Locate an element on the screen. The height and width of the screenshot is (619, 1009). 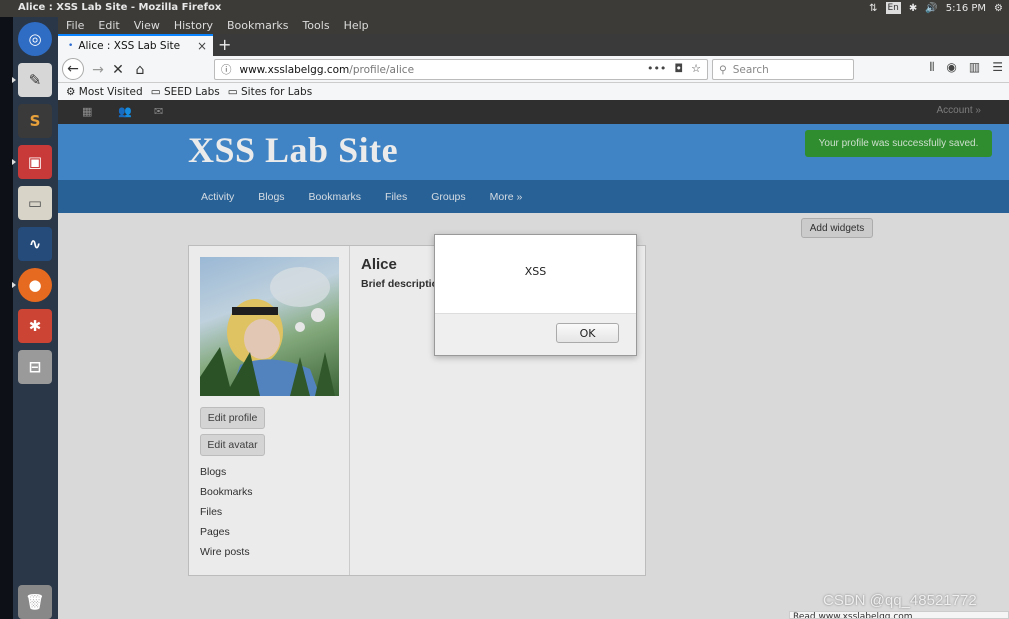
bookmark-star-icon: ☆ is located at coordinates (696, 68).